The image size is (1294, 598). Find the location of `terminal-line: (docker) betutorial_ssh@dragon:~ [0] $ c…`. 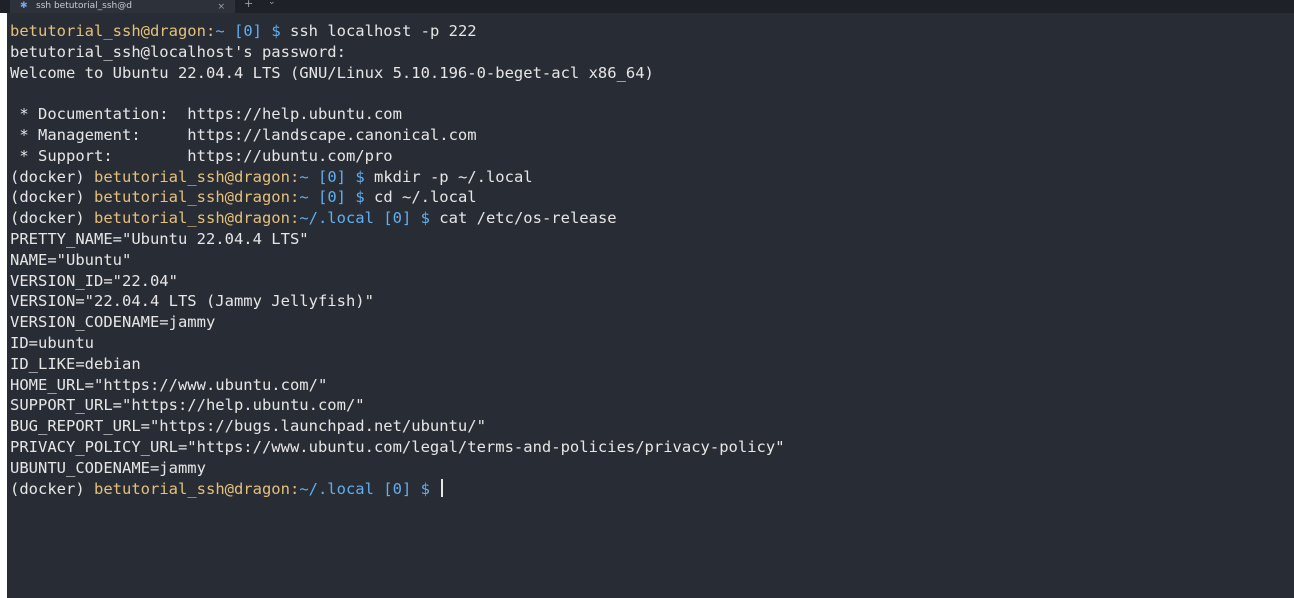

terminal-line: (docker) betutorial_ssh@dragon:~ [0] $ c… is located at coordinates (650, 197).